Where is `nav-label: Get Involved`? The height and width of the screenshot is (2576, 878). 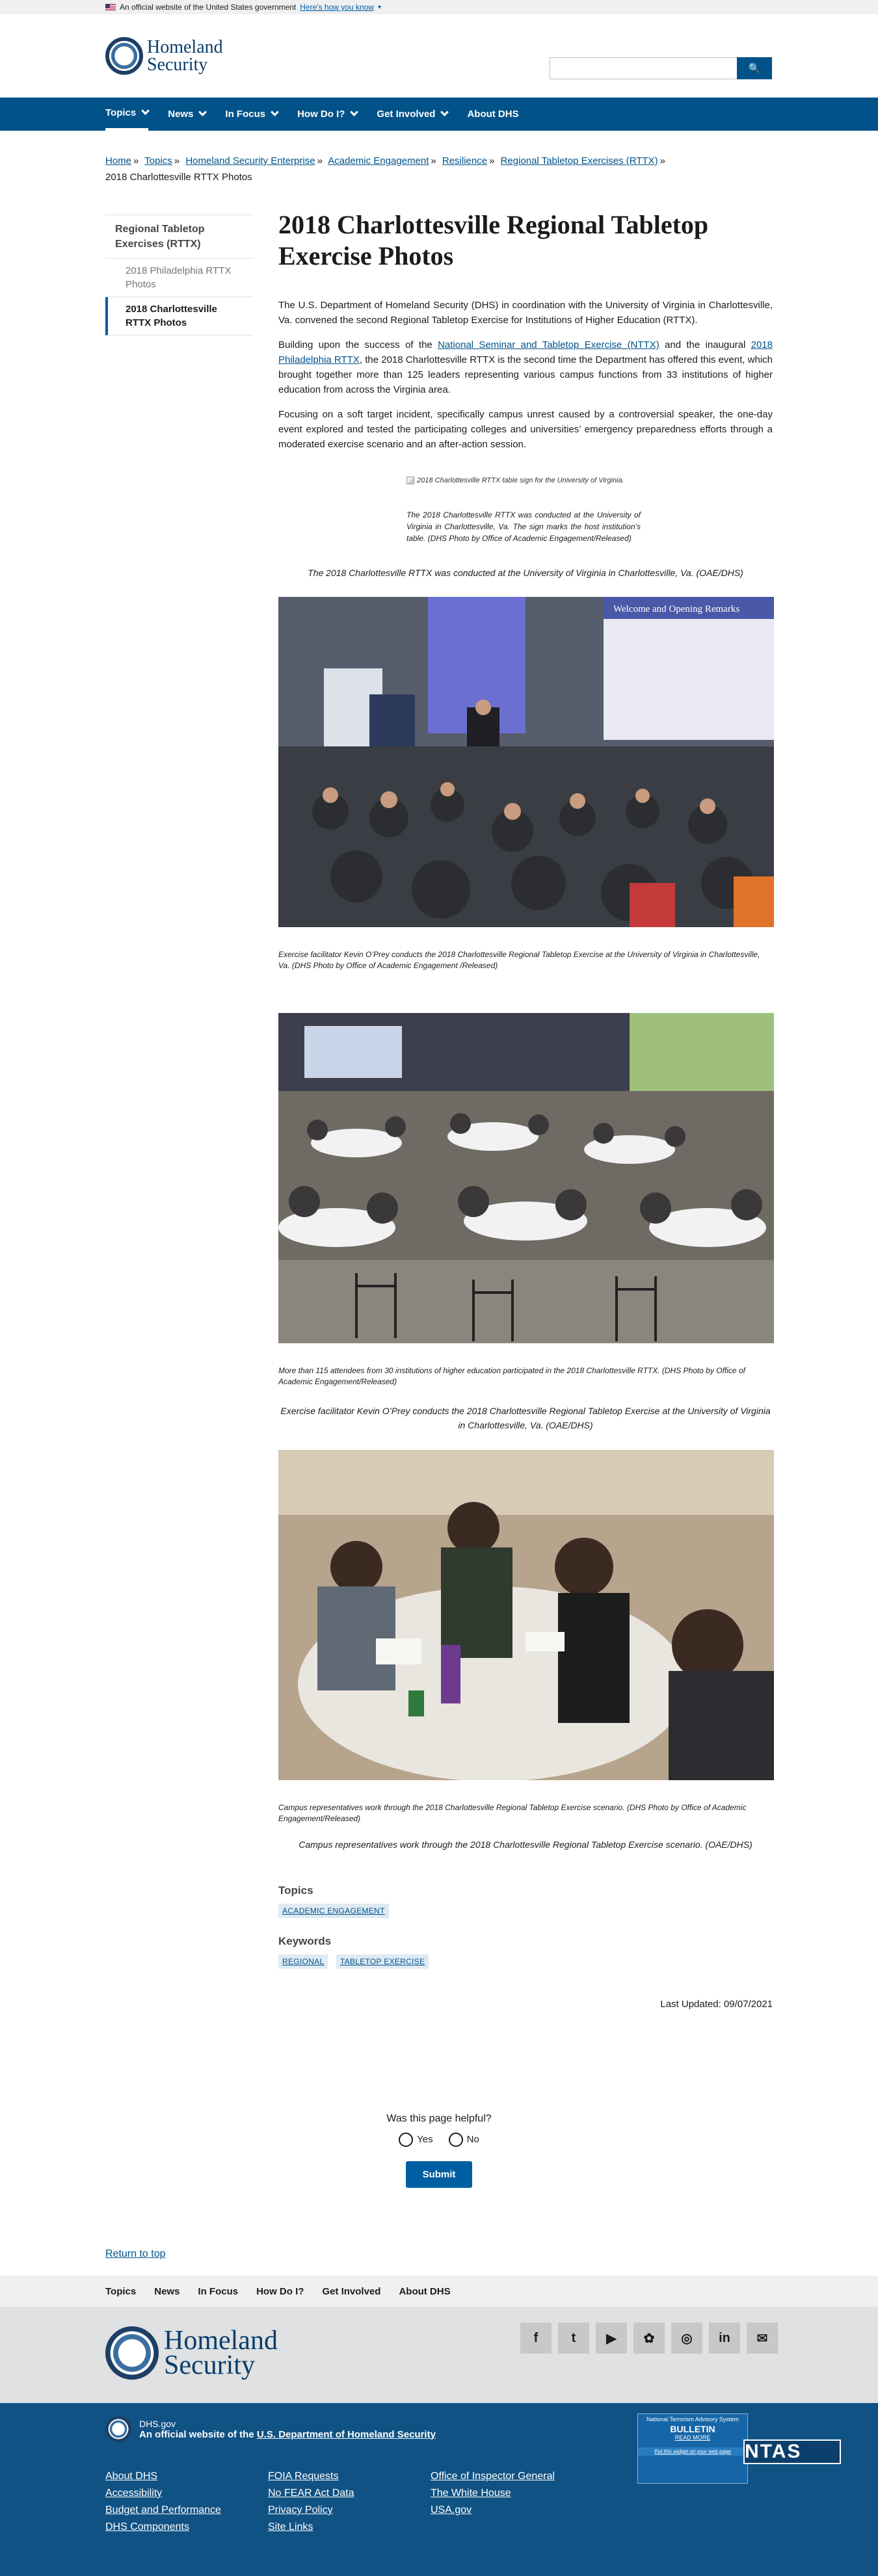 nav-label: Get Involved is located at coordinates (406, 114).